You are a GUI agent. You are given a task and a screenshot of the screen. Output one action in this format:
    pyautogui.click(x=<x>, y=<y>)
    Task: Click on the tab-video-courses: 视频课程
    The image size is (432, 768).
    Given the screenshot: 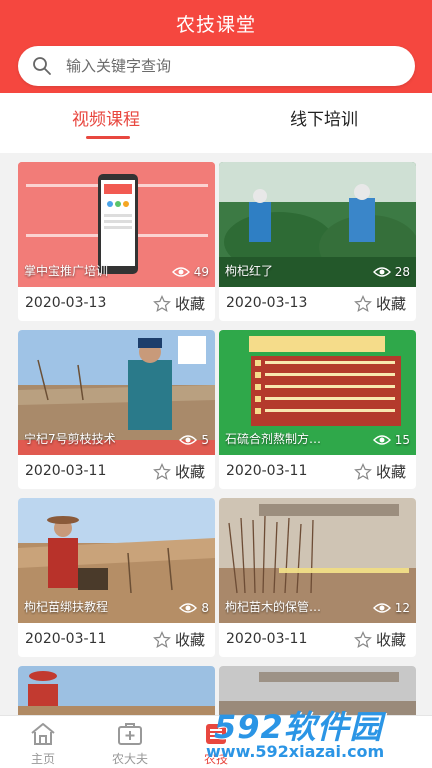 What is the action you would take?
    pyautogui.click(x=106, y=117)
    